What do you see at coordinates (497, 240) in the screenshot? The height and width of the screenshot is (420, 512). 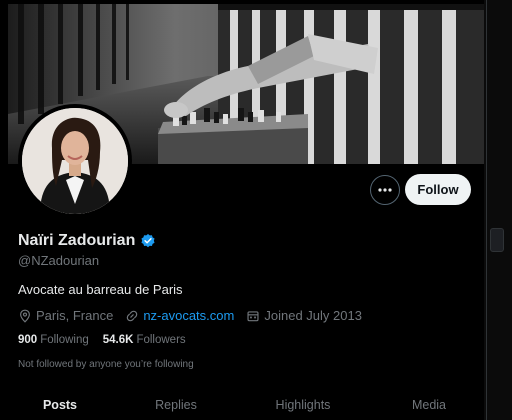 I see `scrollbar-thumb` at bounding box center [497, 240].